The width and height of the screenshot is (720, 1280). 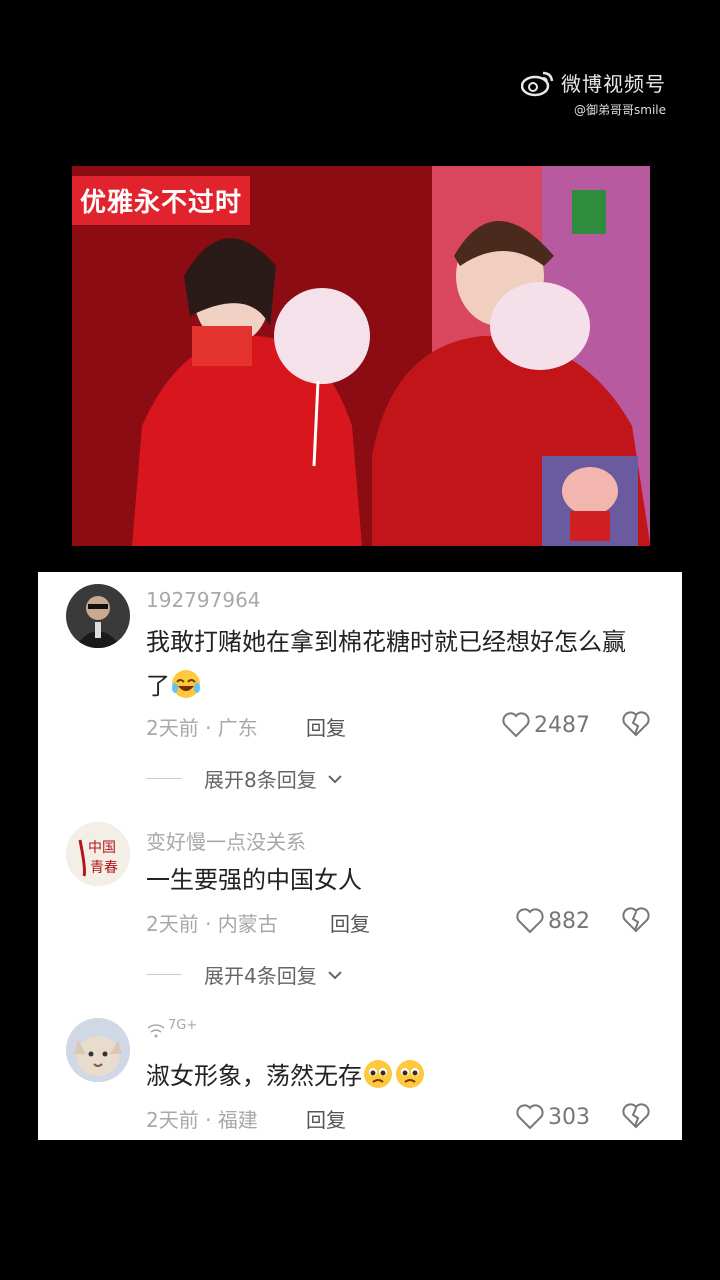 I want to click on weibo-watermark: 微博视频号 @御弟哥哥smile, so click(x=593, y=93).